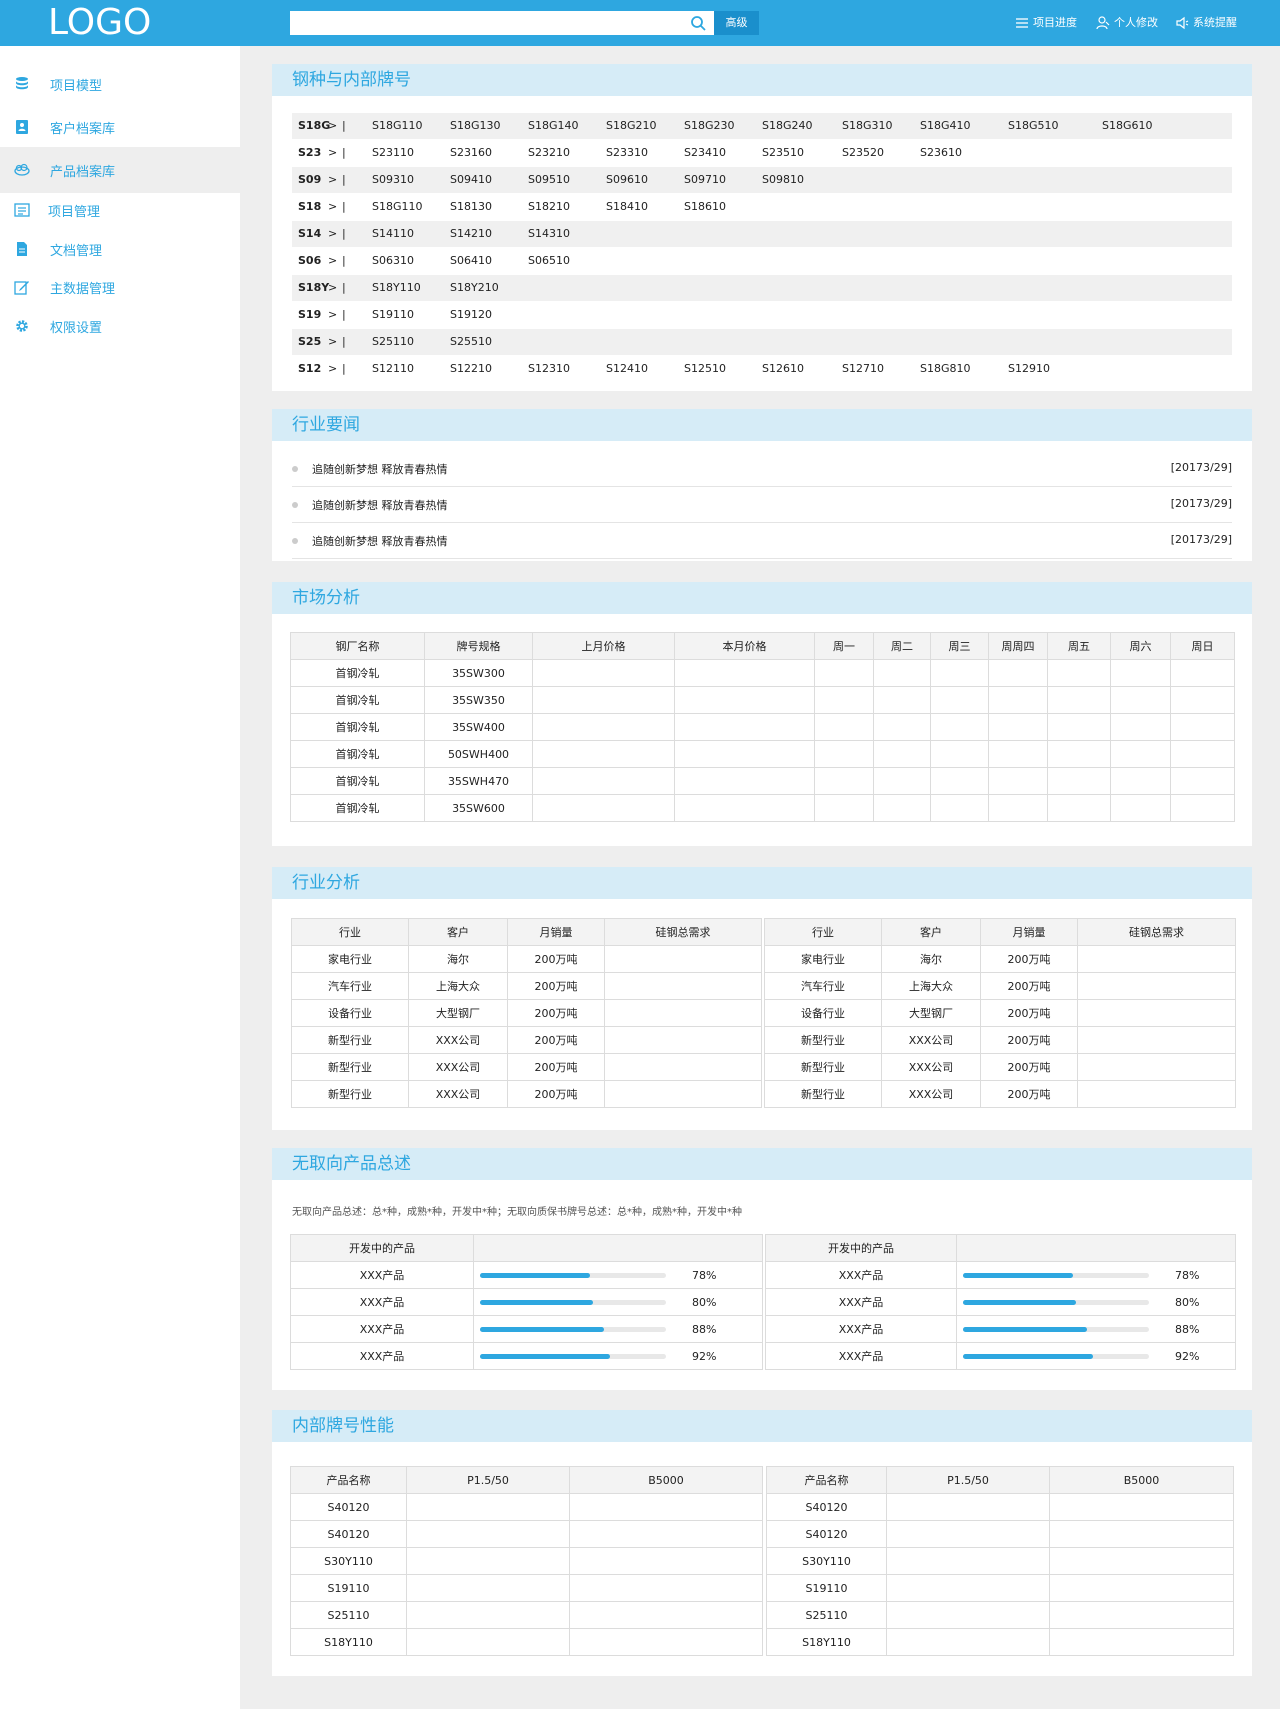 This screenshot has width=1280, height=1709. What do you see at coordinates (1127, 23) in the screenshot?
I see `nav-profile-edit: 个人修改` at bounding box center [1127, 23].